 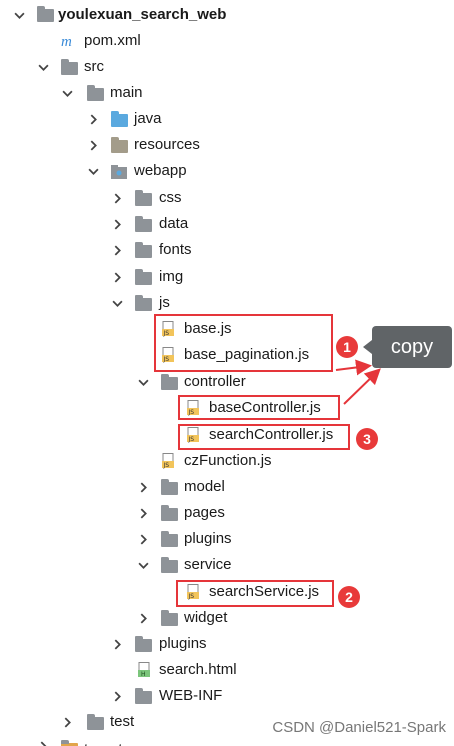 I want to click on resources-folder-icon, so click(x=119, y=145).